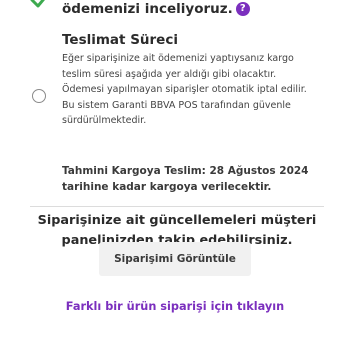 This screenshot has width=350, height=350. What do you see at coordinates (37, 4) in the screenshot?
I see `check-icon` at bounding box center [37, 4].